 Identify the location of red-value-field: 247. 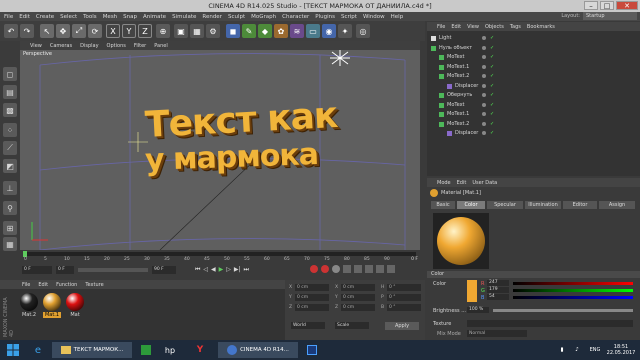
(498, 283).